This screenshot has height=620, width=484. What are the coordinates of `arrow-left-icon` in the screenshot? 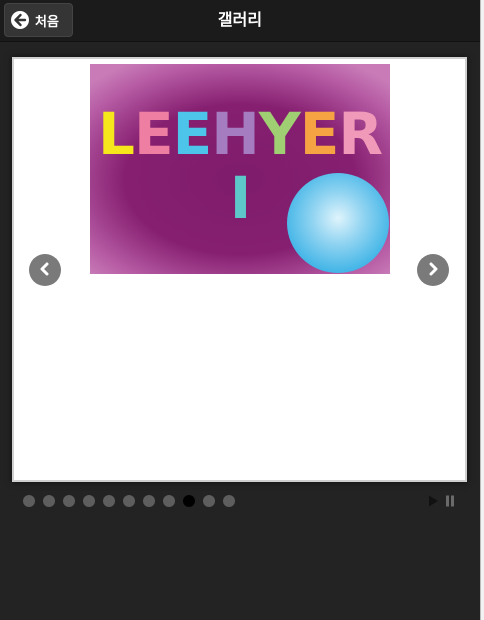 It's located at (20, 20).